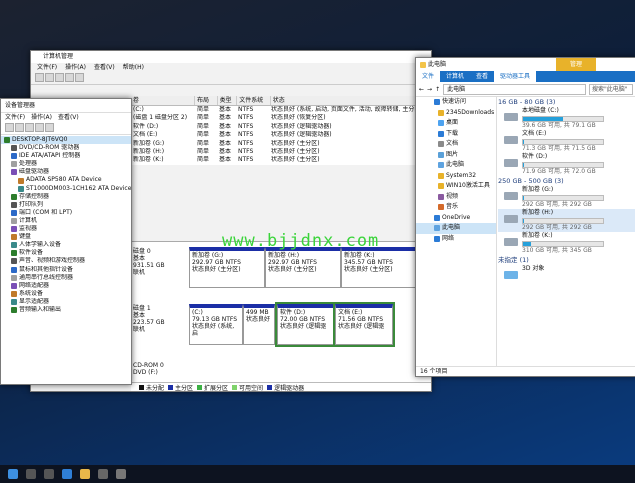 Image resolution: width=635 pixels, height=483 pixels. Describe the element at coordinates (566, 118) in the screenshot. I see `drive-item: 本地磁盘 (C:) 39.6 GB 可用, 共 79.1 GB` at that location.